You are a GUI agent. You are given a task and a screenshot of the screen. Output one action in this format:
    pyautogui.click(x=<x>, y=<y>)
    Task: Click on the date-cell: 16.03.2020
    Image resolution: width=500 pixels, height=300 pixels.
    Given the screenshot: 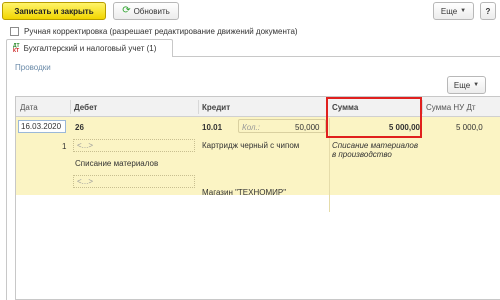 What is the action you would take?
    pyautogui.click(x=42, y=126)
    